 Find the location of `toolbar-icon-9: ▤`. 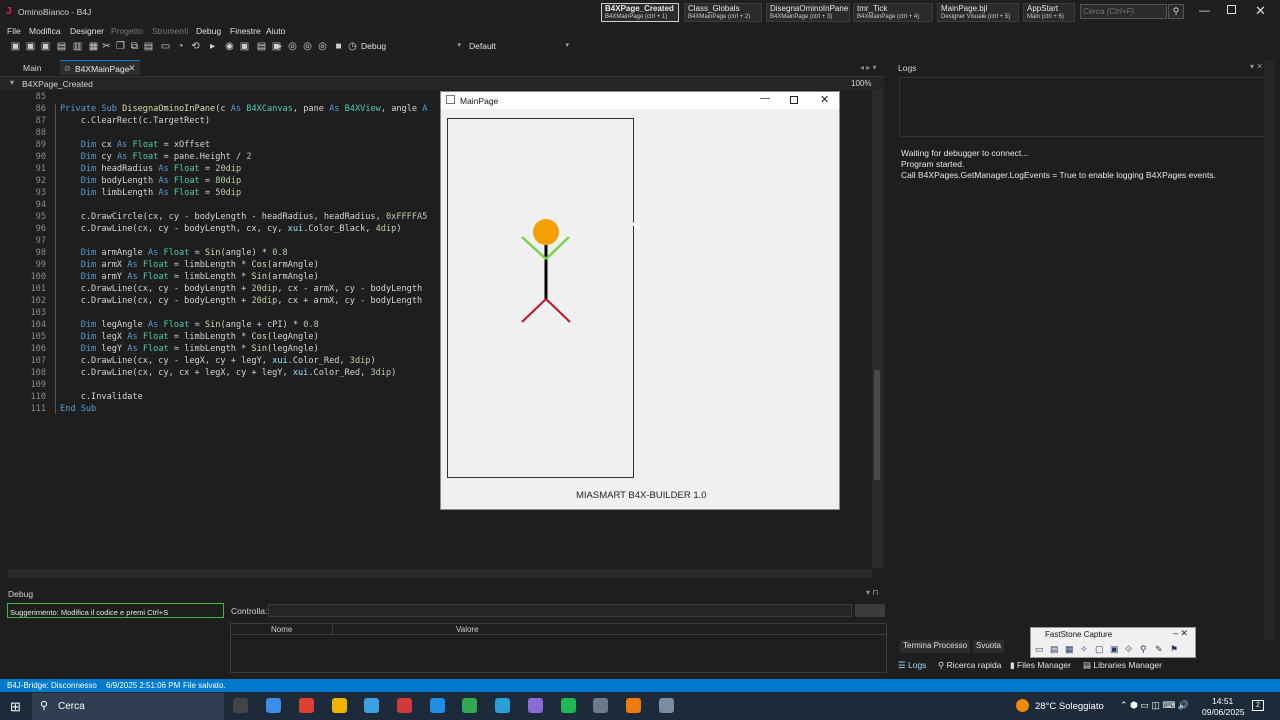

toolbar-icon-9: ▤ is located at coordinates (148, 46).